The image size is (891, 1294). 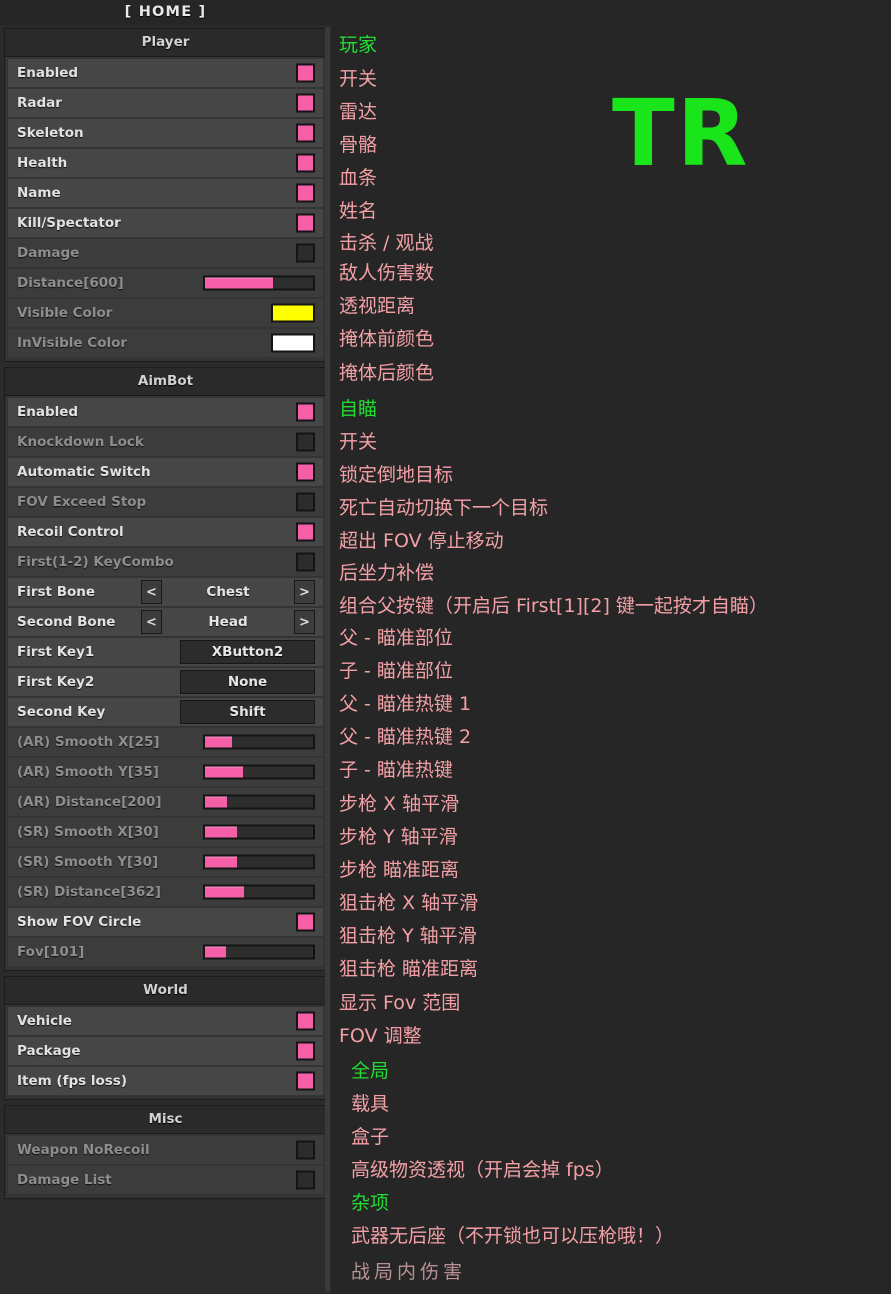 I want to click on row-first-bone: First Bone < Chest >, so click(x=165, y=592).